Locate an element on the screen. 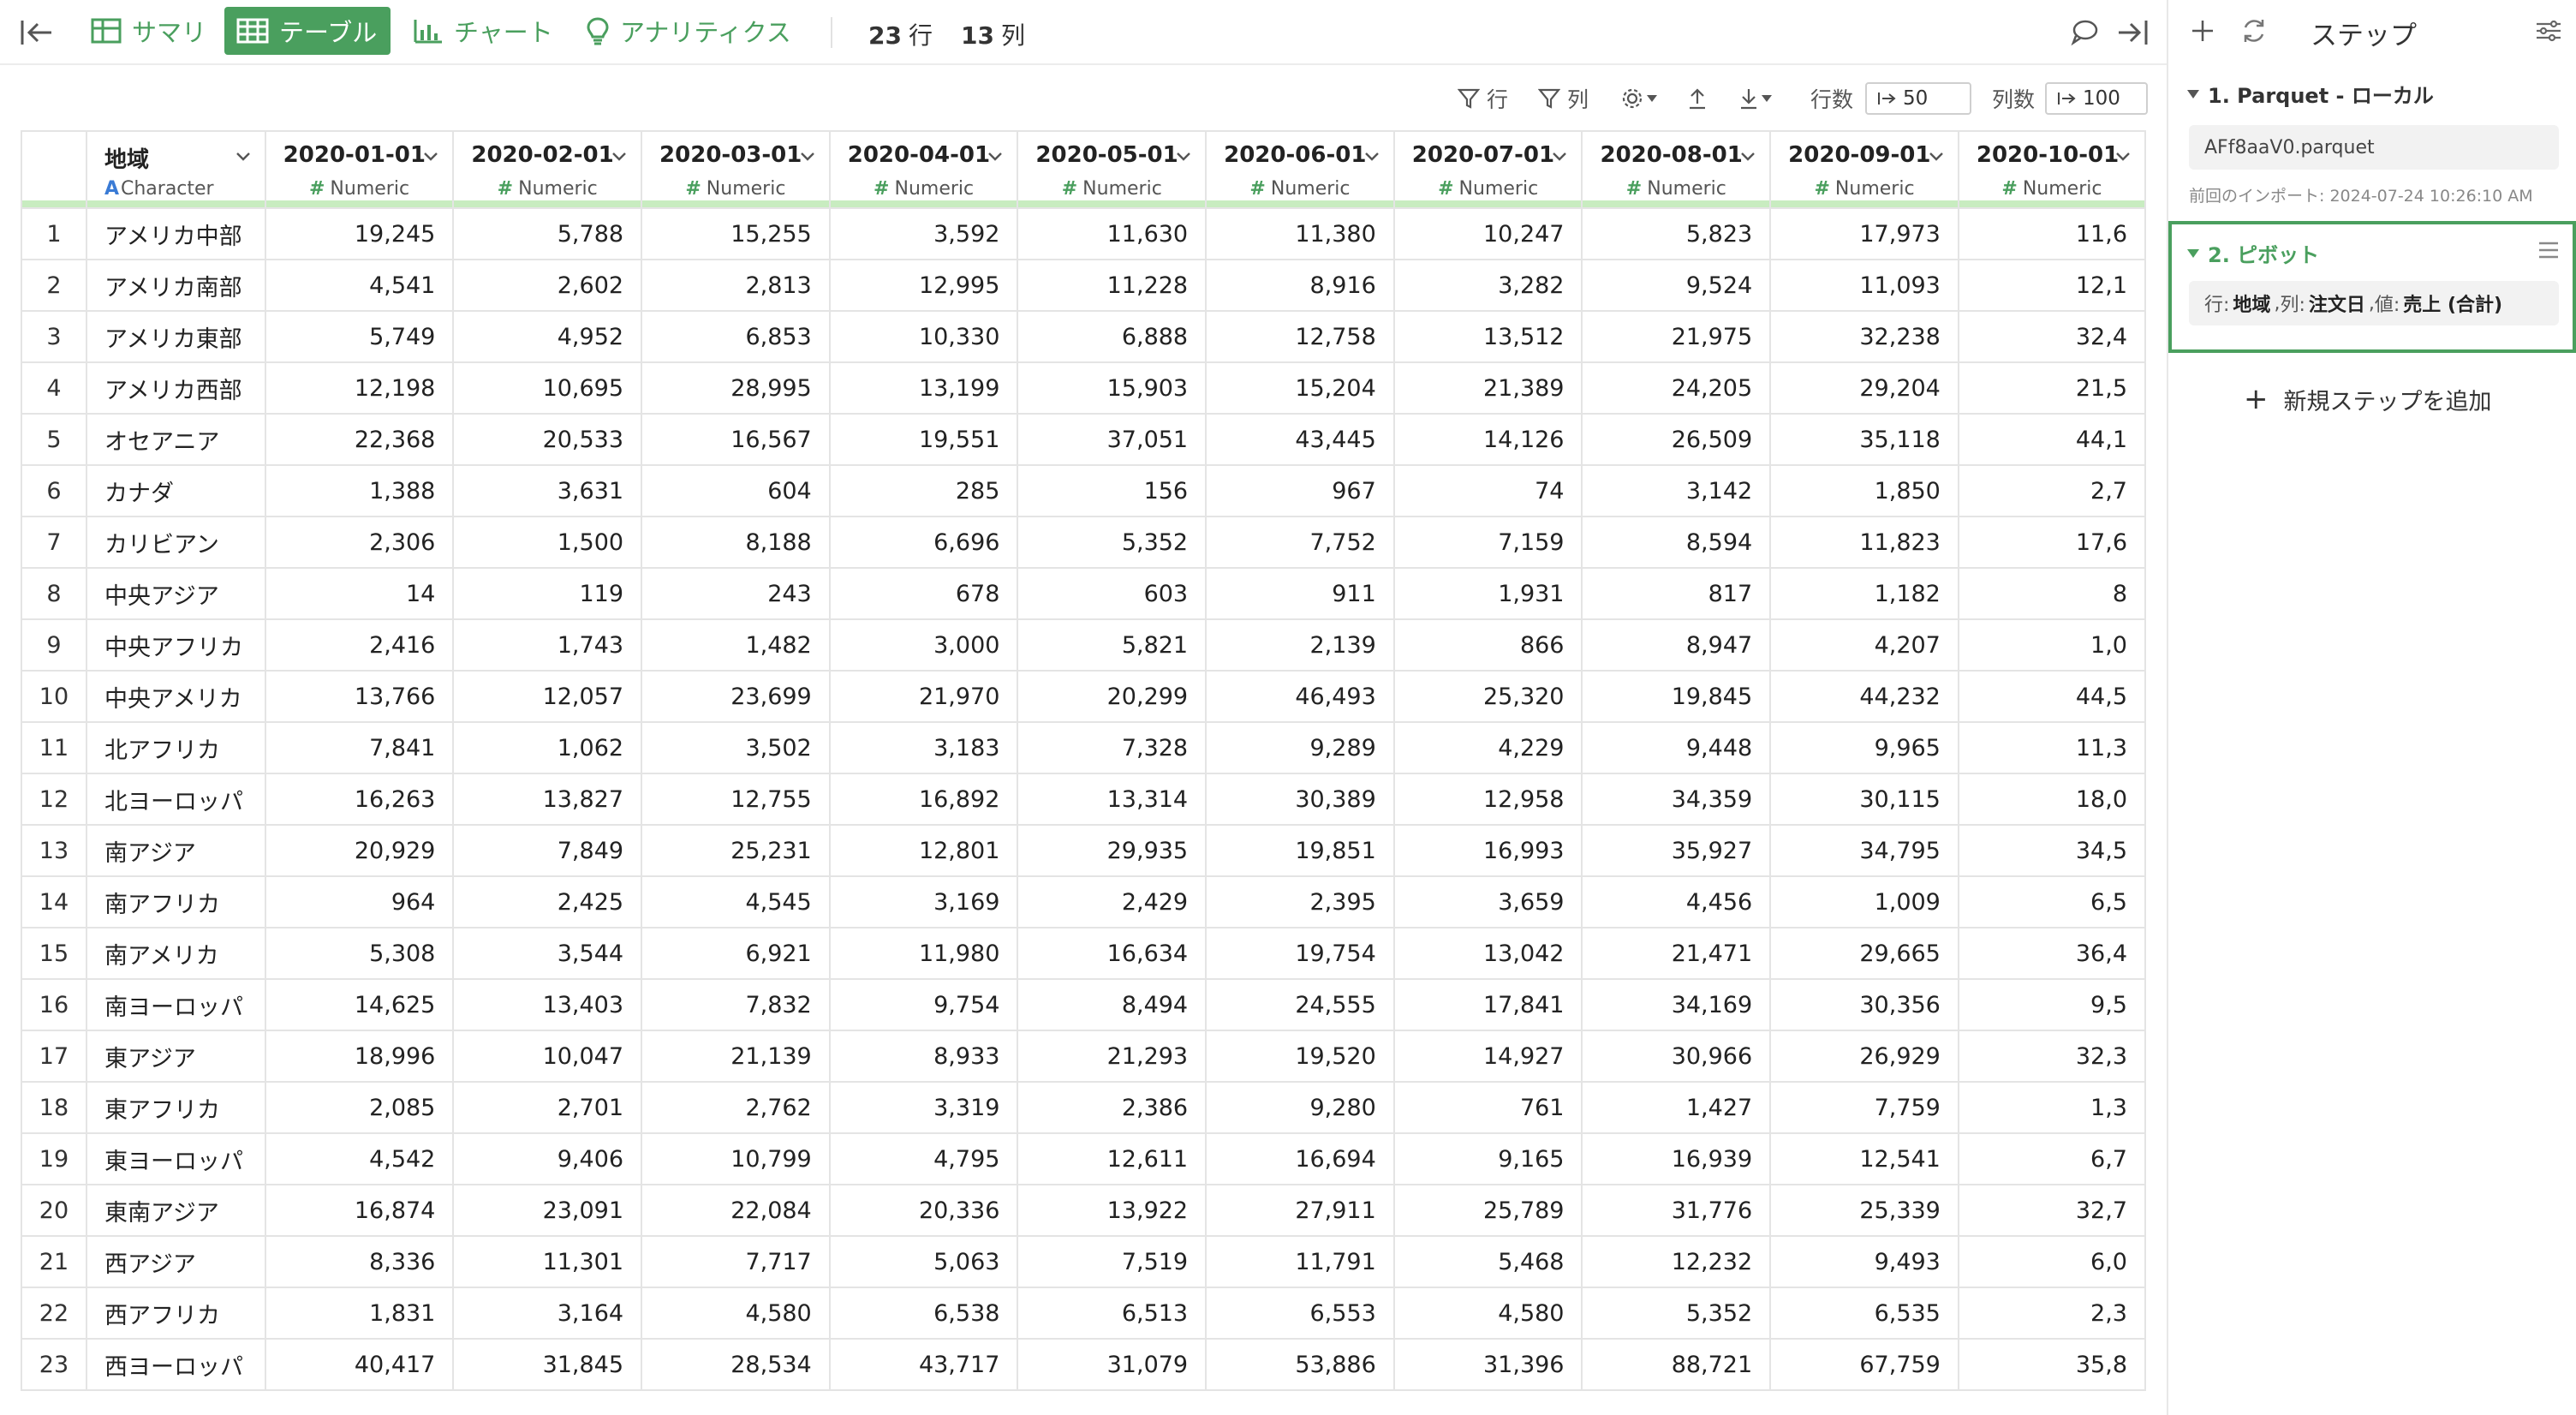 The image size is (2576, 1415). value-cell: 7,832 is located at coordinates (736, 1004).